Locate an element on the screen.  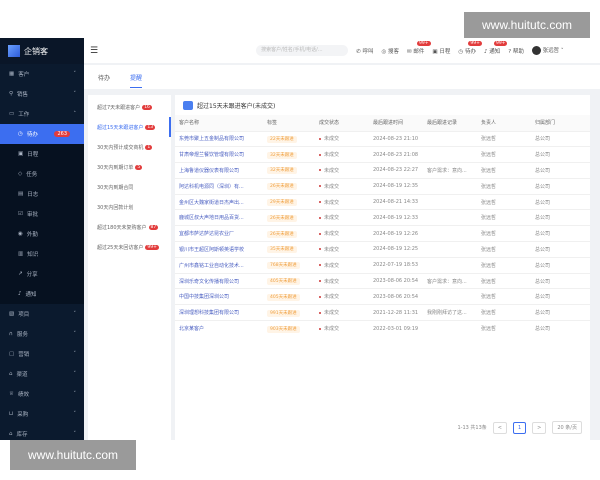
column-header: 负责人 is located at coordinates (504, 123).